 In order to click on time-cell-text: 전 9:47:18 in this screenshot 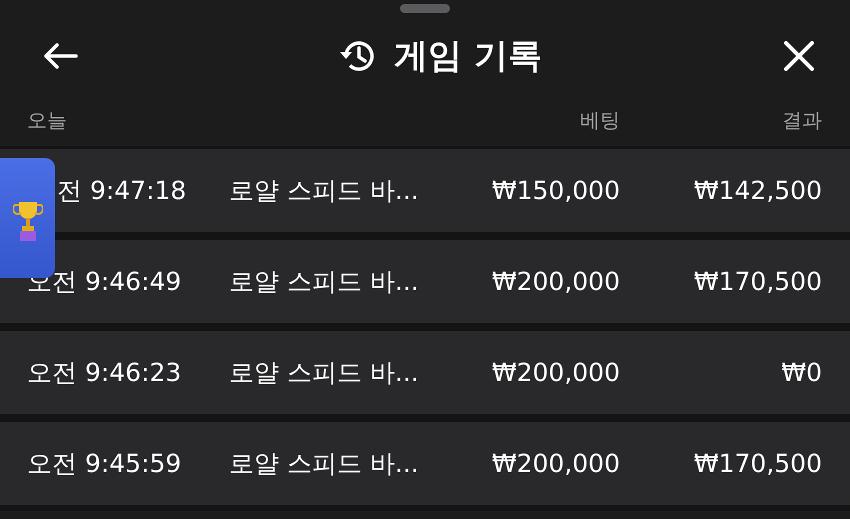, I will do `click(121, 191)`.